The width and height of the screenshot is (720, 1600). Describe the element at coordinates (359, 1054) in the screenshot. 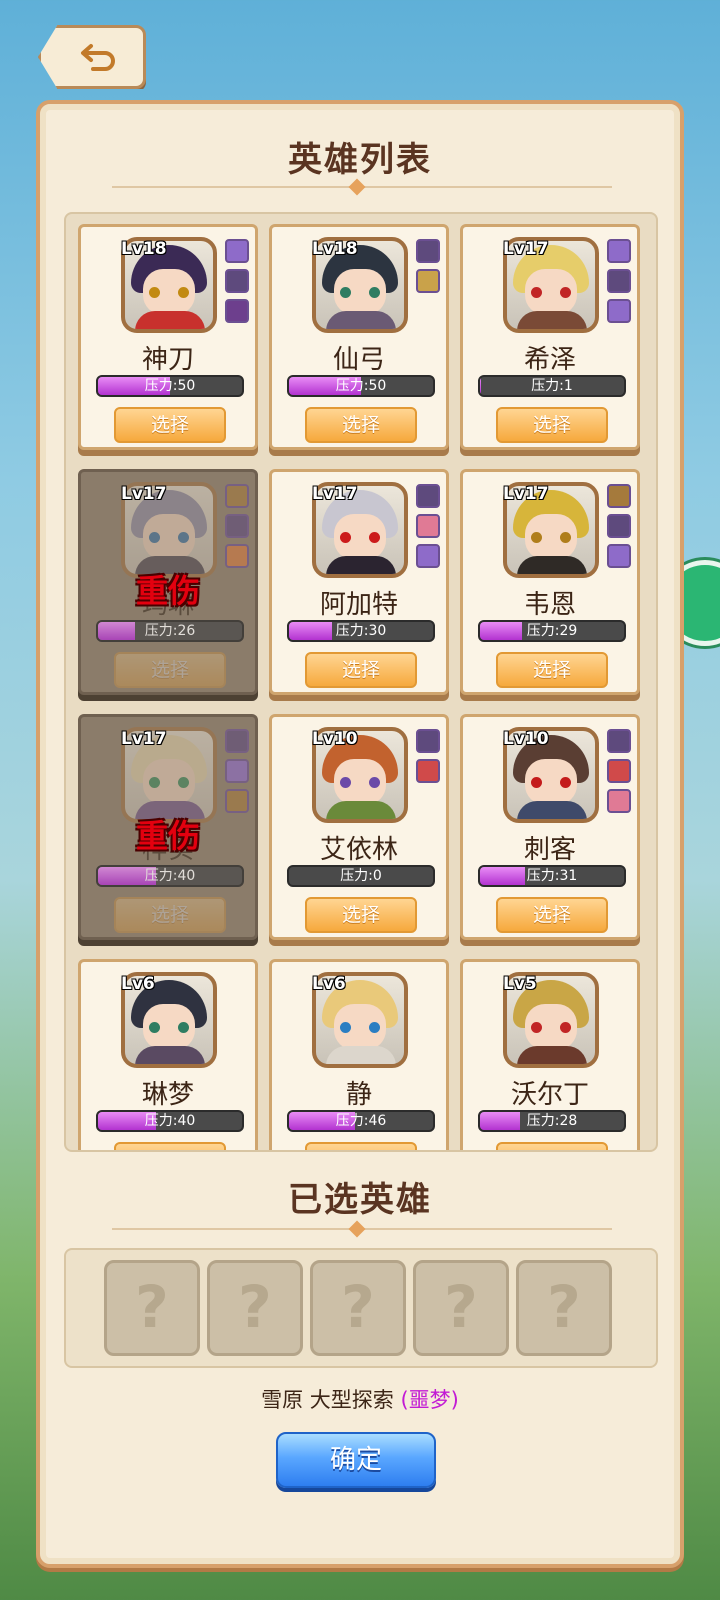

I see `hero-card: Lv6 静 压力:46 选择` at that location.